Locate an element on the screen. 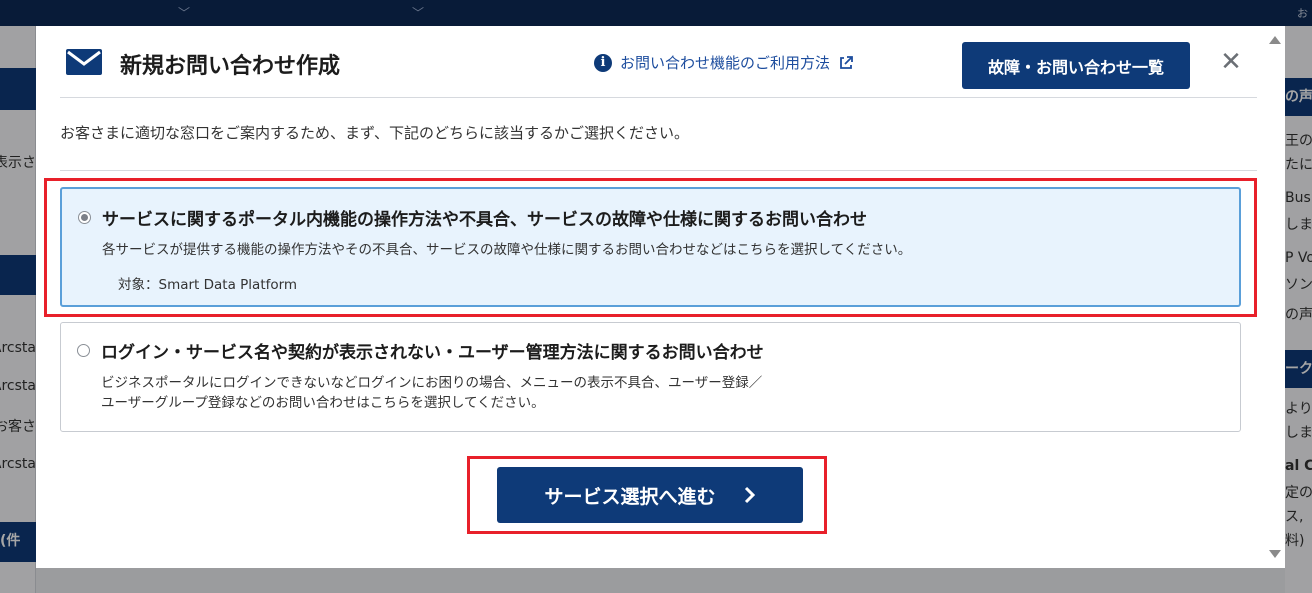 The width and height of the screenshot is (1312, 593). option-target: 対象：Smart Data Platform is located at coordinates (208, 285).